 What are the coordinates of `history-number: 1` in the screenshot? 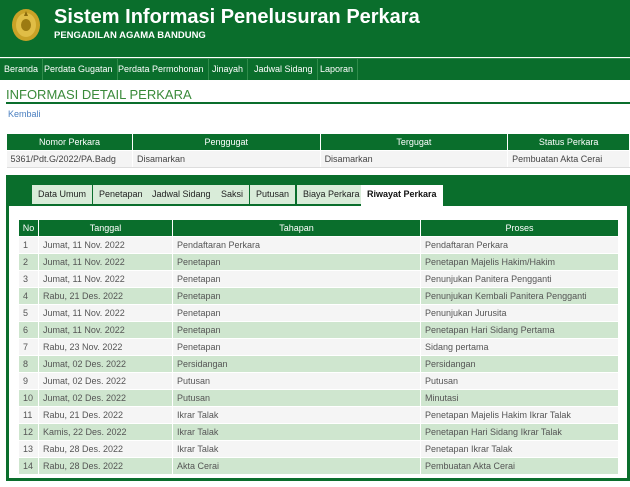 It's located at (28, 245).